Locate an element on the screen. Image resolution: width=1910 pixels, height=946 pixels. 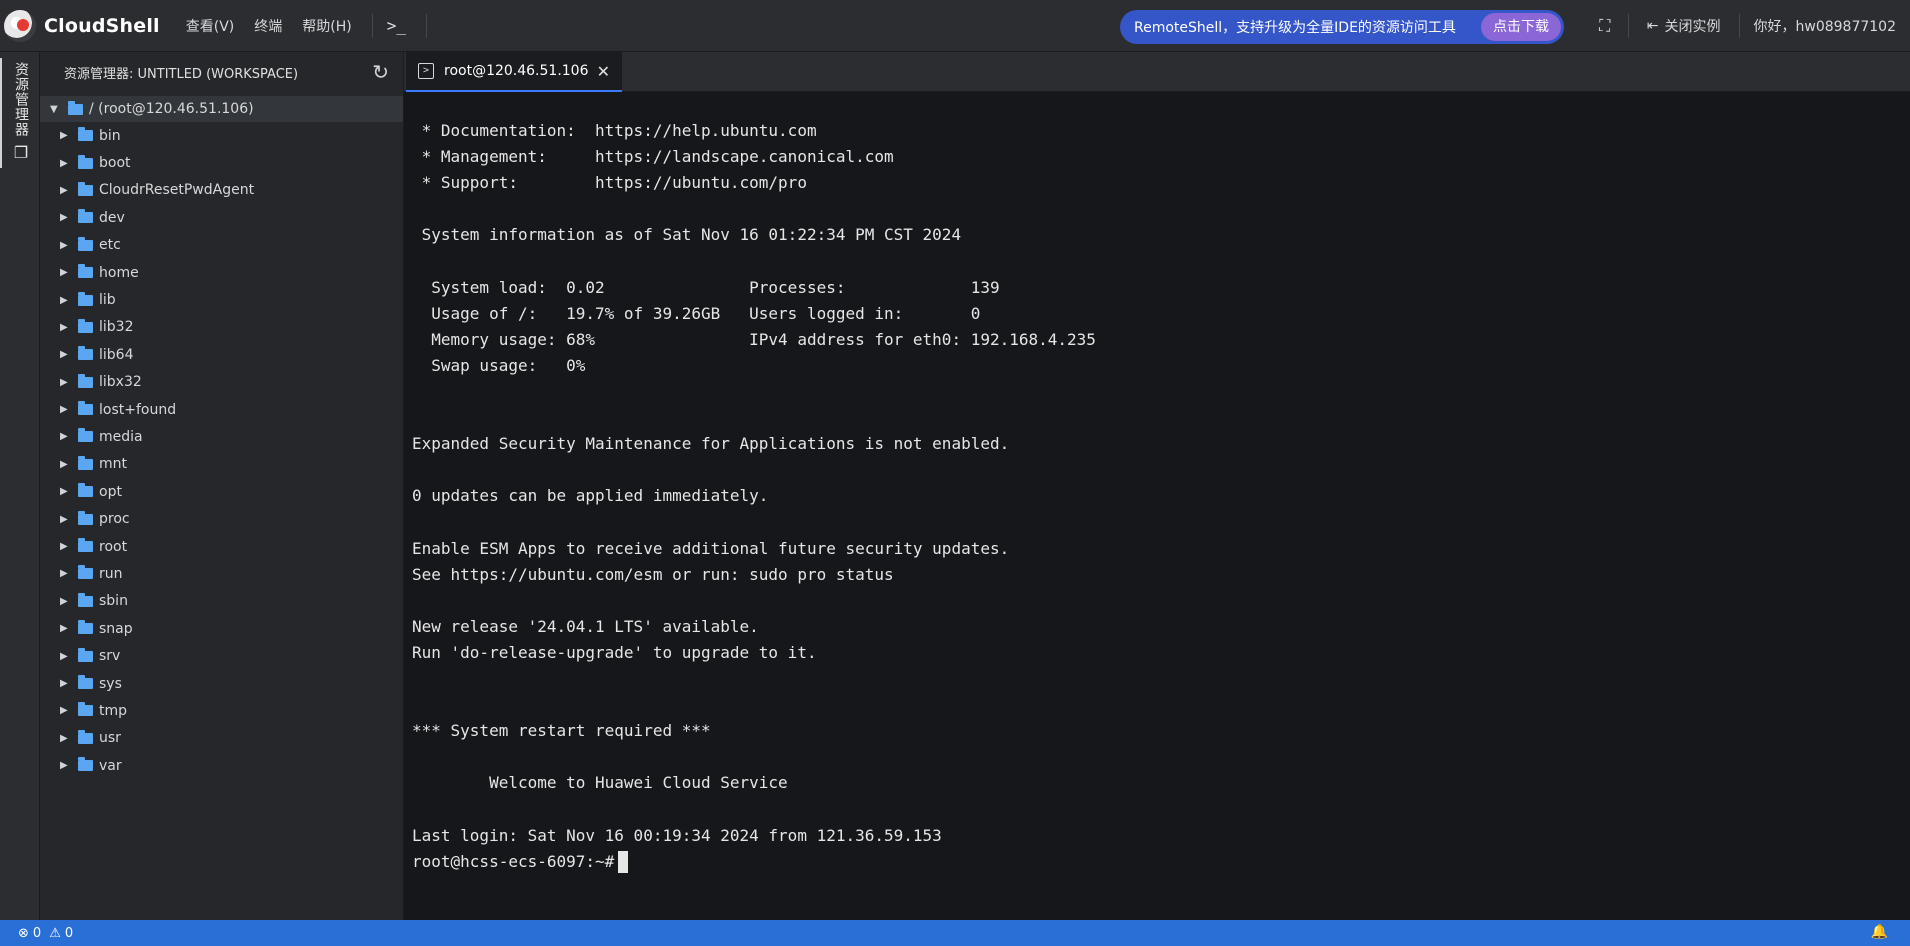
tree-item: ▶ tmp is located at coordinates (221, 710).